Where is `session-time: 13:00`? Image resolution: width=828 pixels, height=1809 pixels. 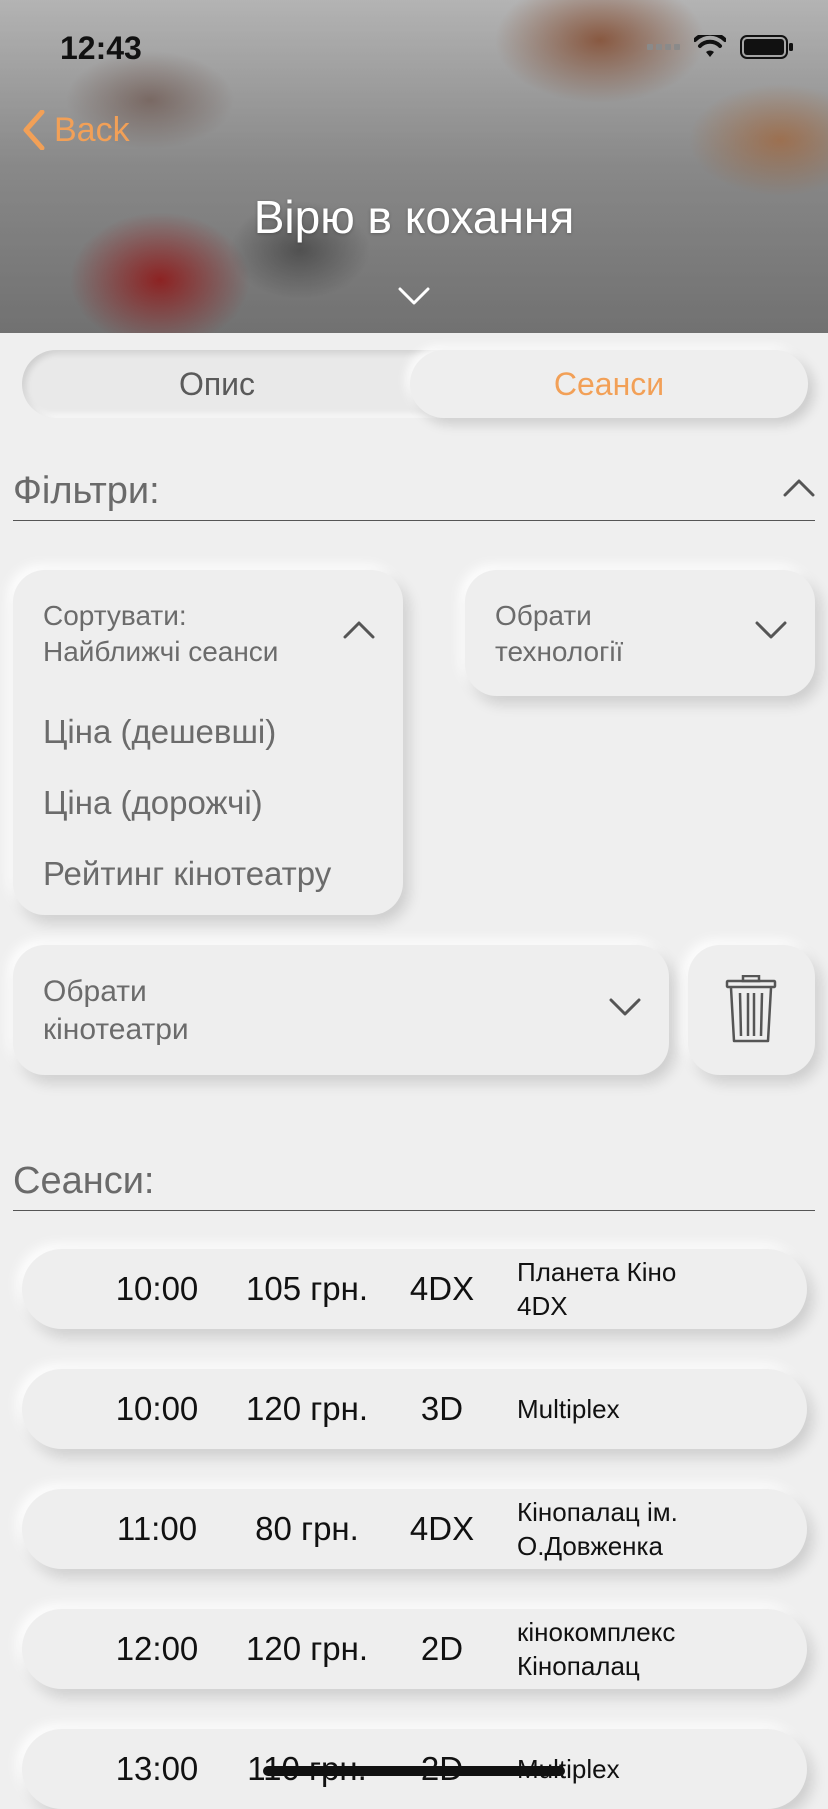 session-time: 13:00 is located at coordinates (157, 1768).